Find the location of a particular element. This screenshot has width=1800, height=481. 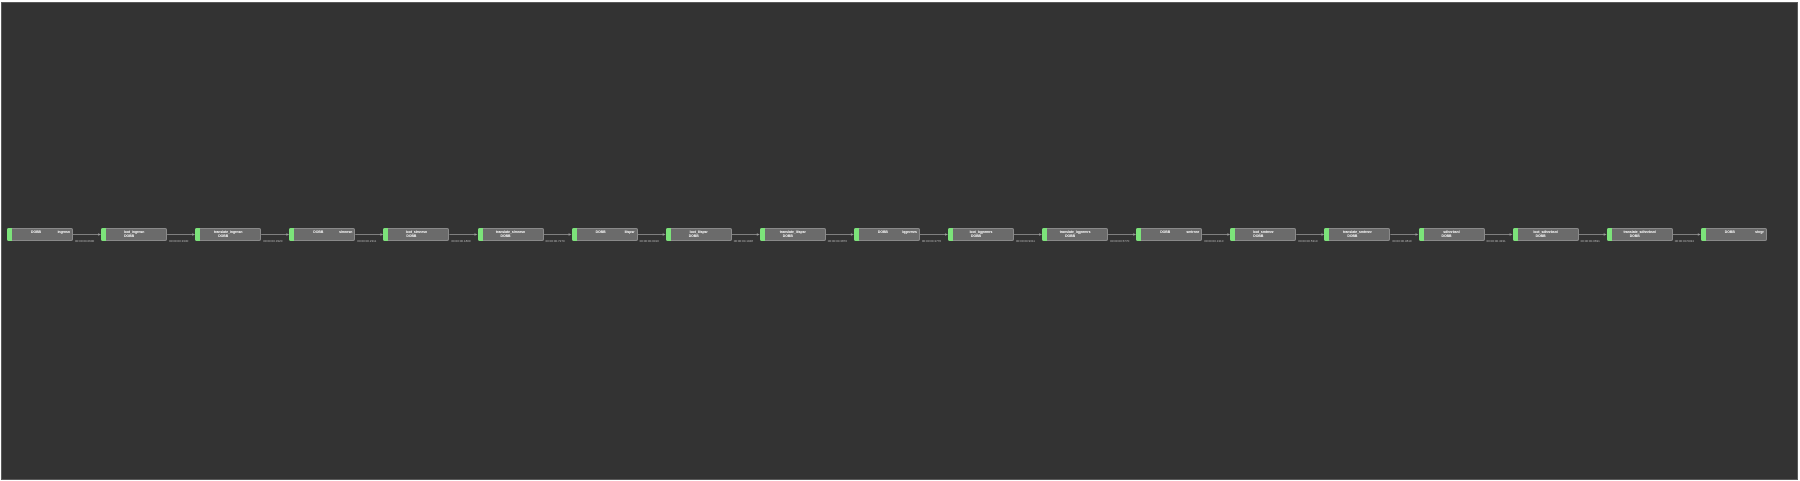

edge-duration-label: 00:00:00.1800 is located at coordinates (461, 241).